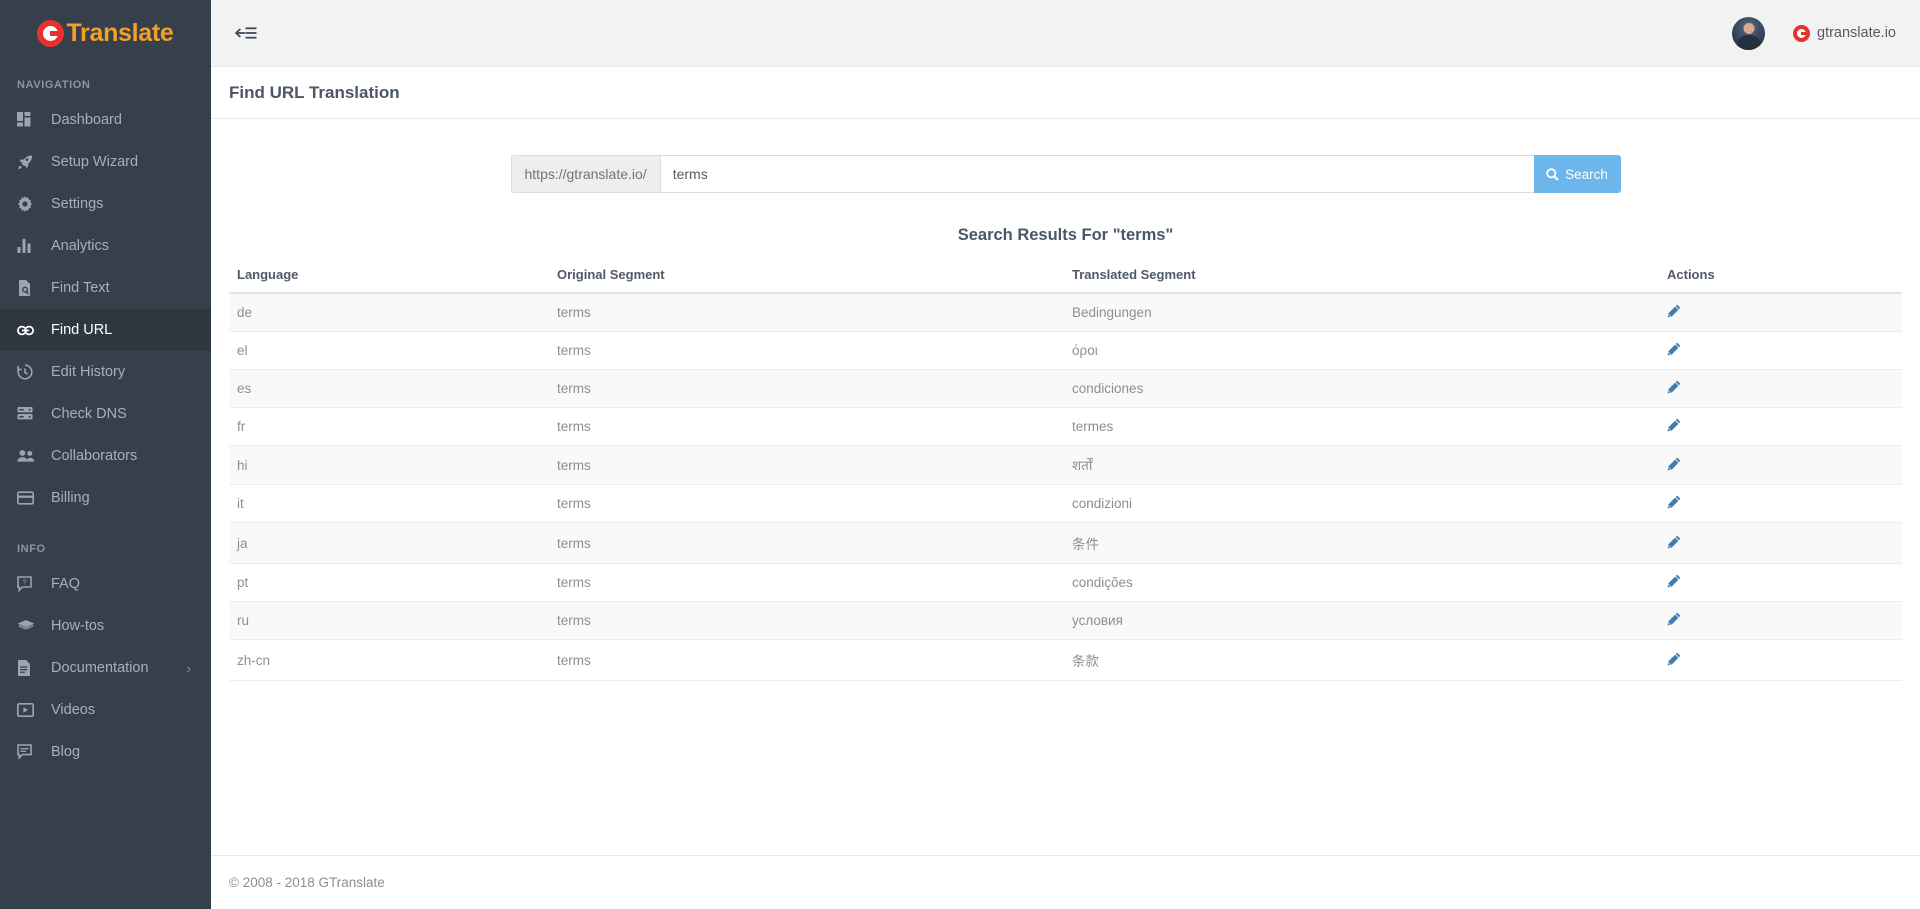 The width and height of the screenshot is (1920, 909). I want to click on sidebar-item-label: Blog, so click(66, 752).